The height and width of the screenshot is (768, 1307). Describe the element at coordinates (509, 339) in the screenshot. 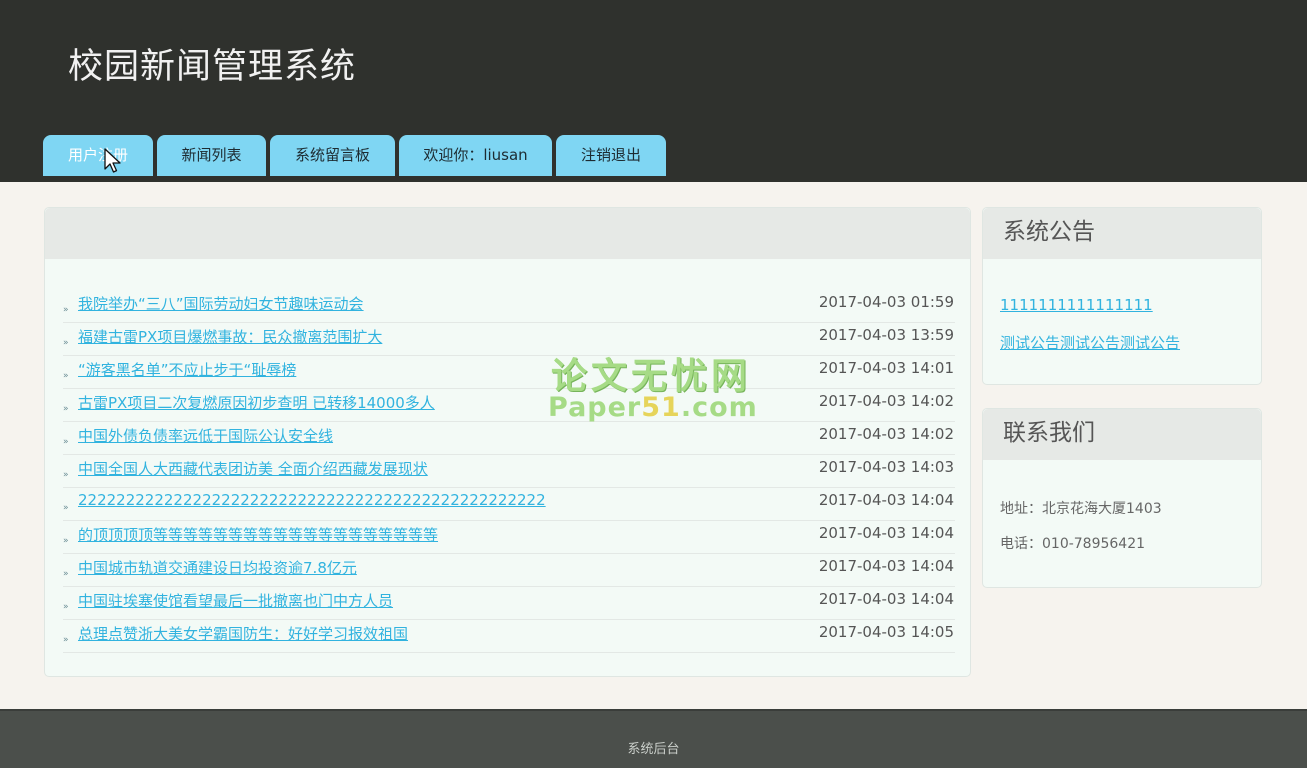

I see `news-row: » 福建古雷PX项目爆燃事故：民众撤离范围扩大 2017-04-03 13:59` at that location.